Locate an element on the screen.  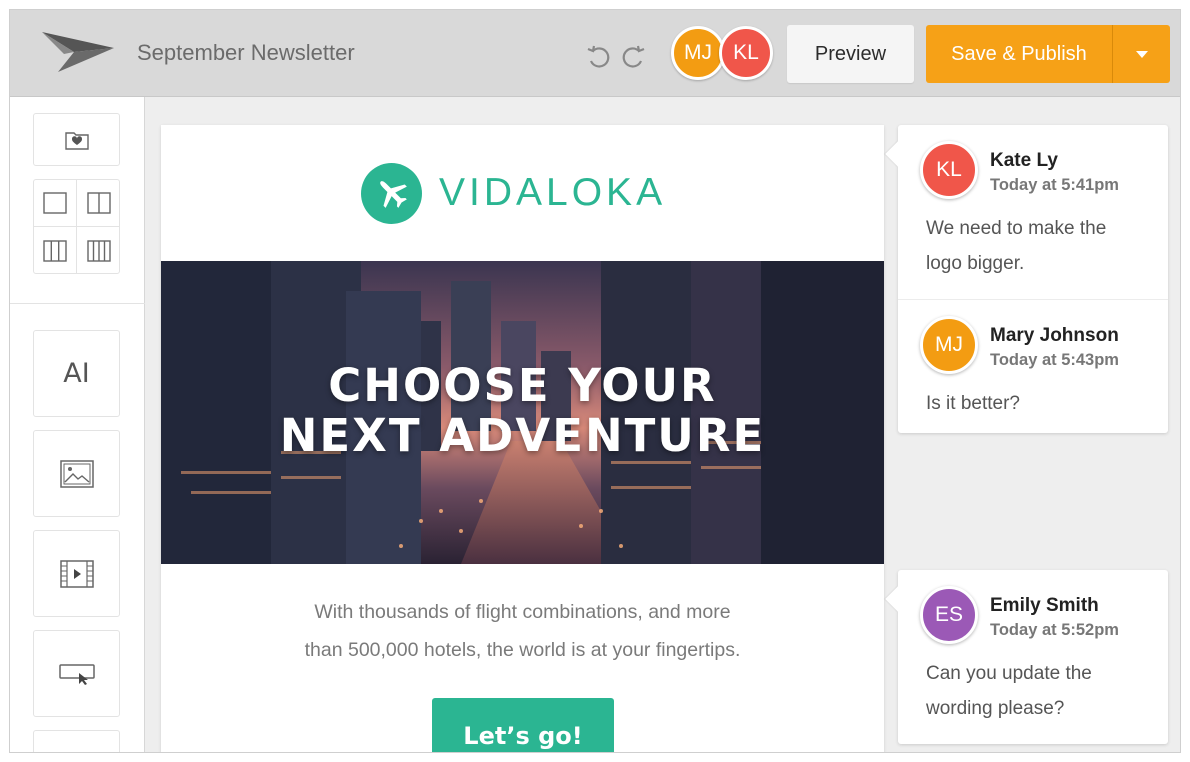
saved-blocks-tool is located at coordinates (76, 139).